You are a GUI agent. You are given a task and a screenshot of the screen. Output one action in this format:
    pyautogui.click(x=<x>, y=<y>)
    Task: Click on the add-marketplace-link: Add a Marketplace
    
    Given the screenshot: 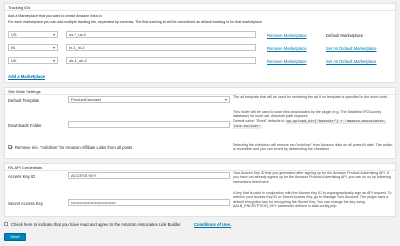 What is the action you would take?
    pyautogui.click(x=26, y=76)
    